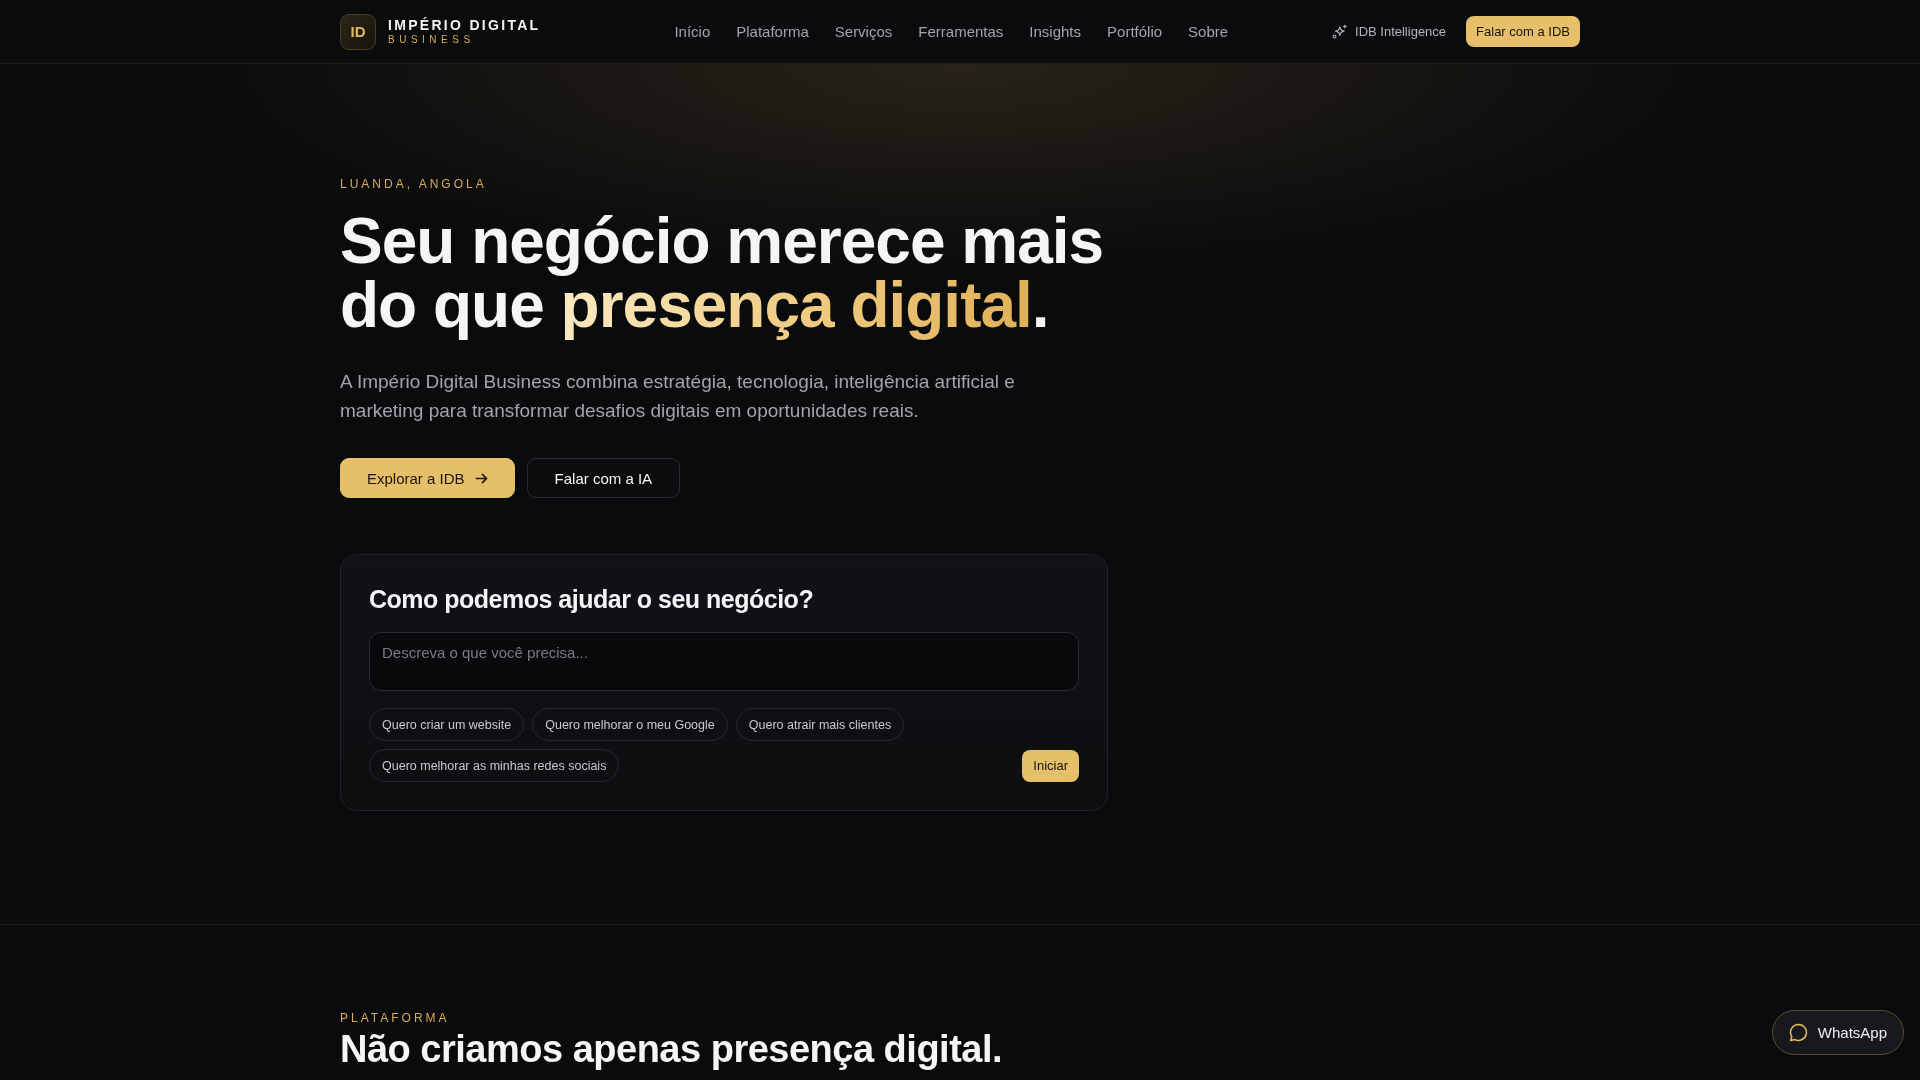 This screenshot has height=1080, width=1920. Describe the element at coordinates (1055, 31) in the screenshot. I see `nav-link: Insights` at that location.